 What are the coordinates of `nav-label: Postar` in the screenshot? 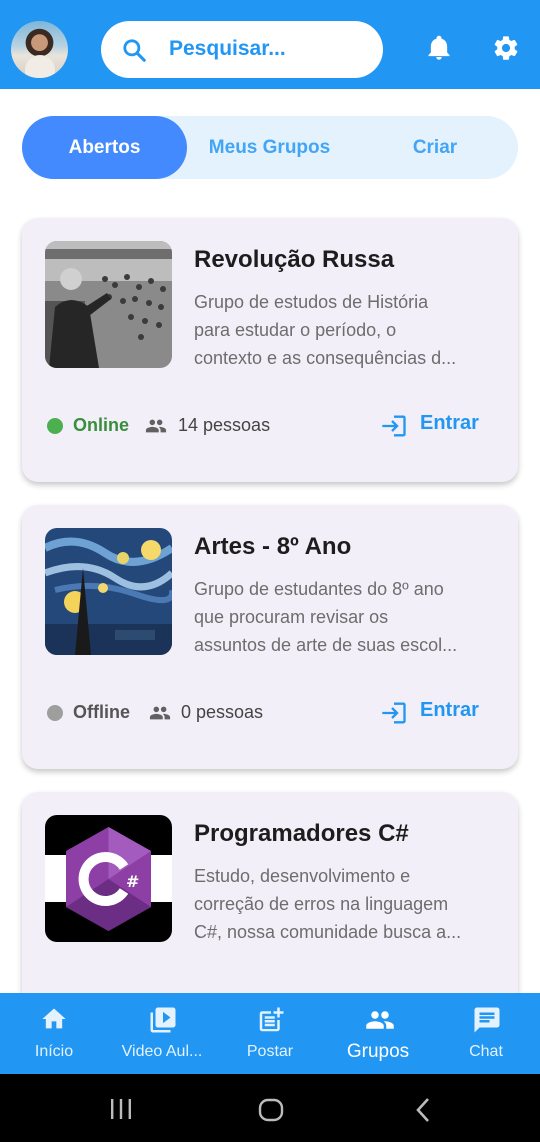 It's located at (270, 1051).